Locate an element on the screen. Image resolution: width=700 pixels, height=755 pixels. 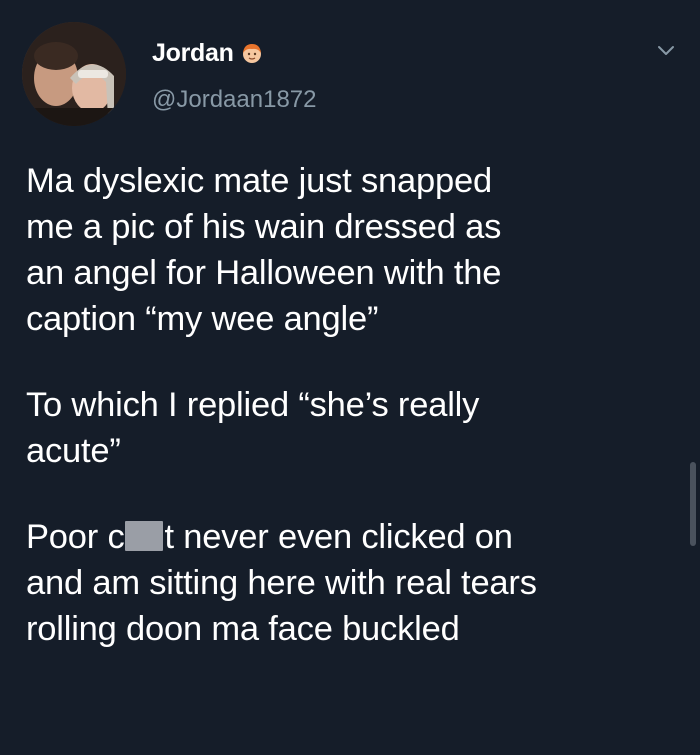
tweet-paragraph-2: To which I replied “she’s really acute” is located at coordinates (351, 428).